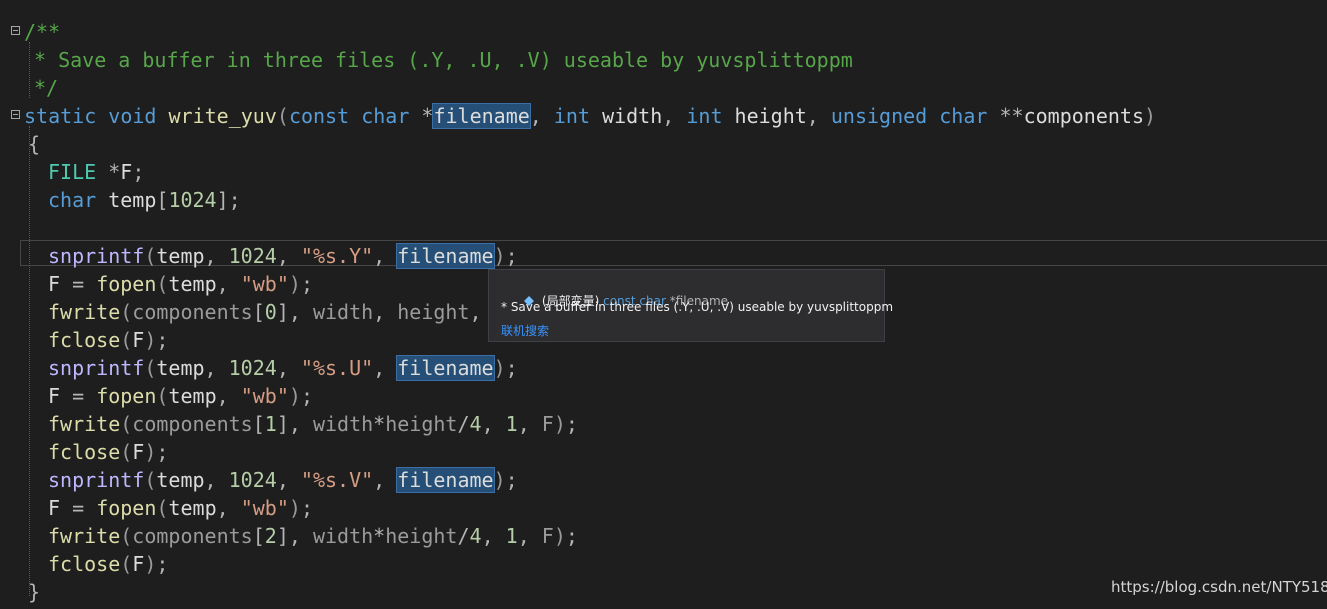 This screenshot has width=1327, height=609. I want to click on code-line, so click(663, 228).